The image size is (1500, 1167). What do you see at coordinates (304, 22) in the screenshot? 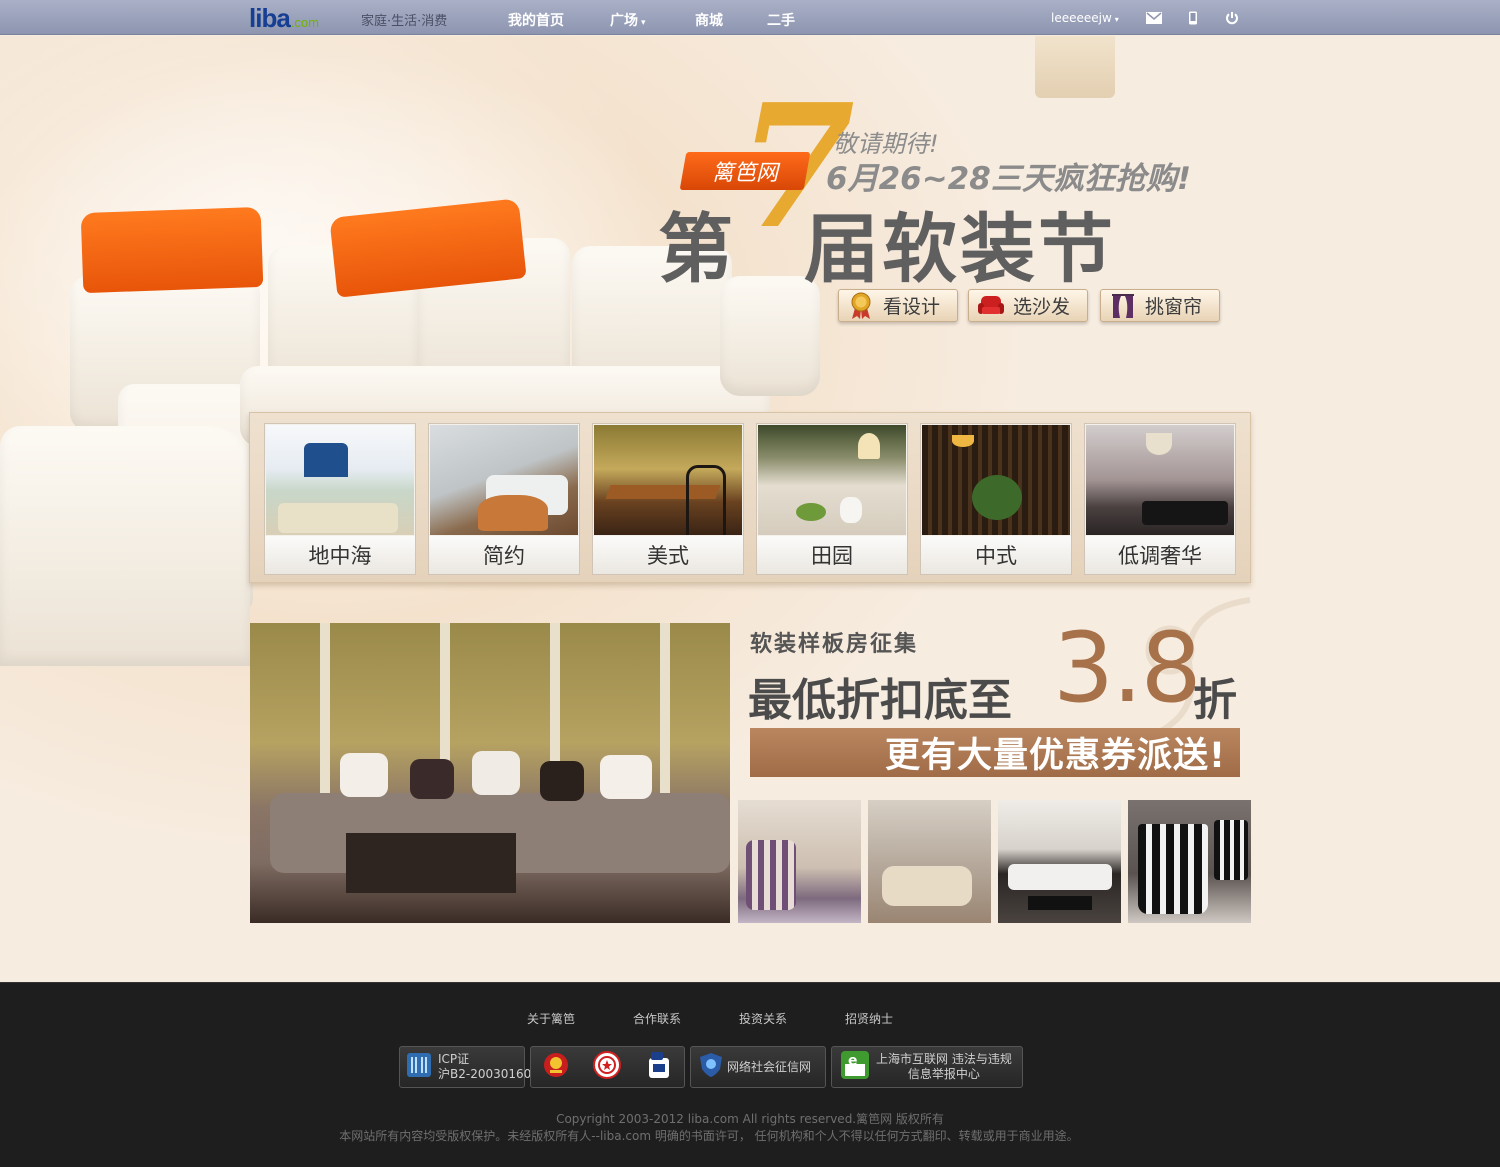
I see `logo-suffix: .com` at bounding box center [304, 22].